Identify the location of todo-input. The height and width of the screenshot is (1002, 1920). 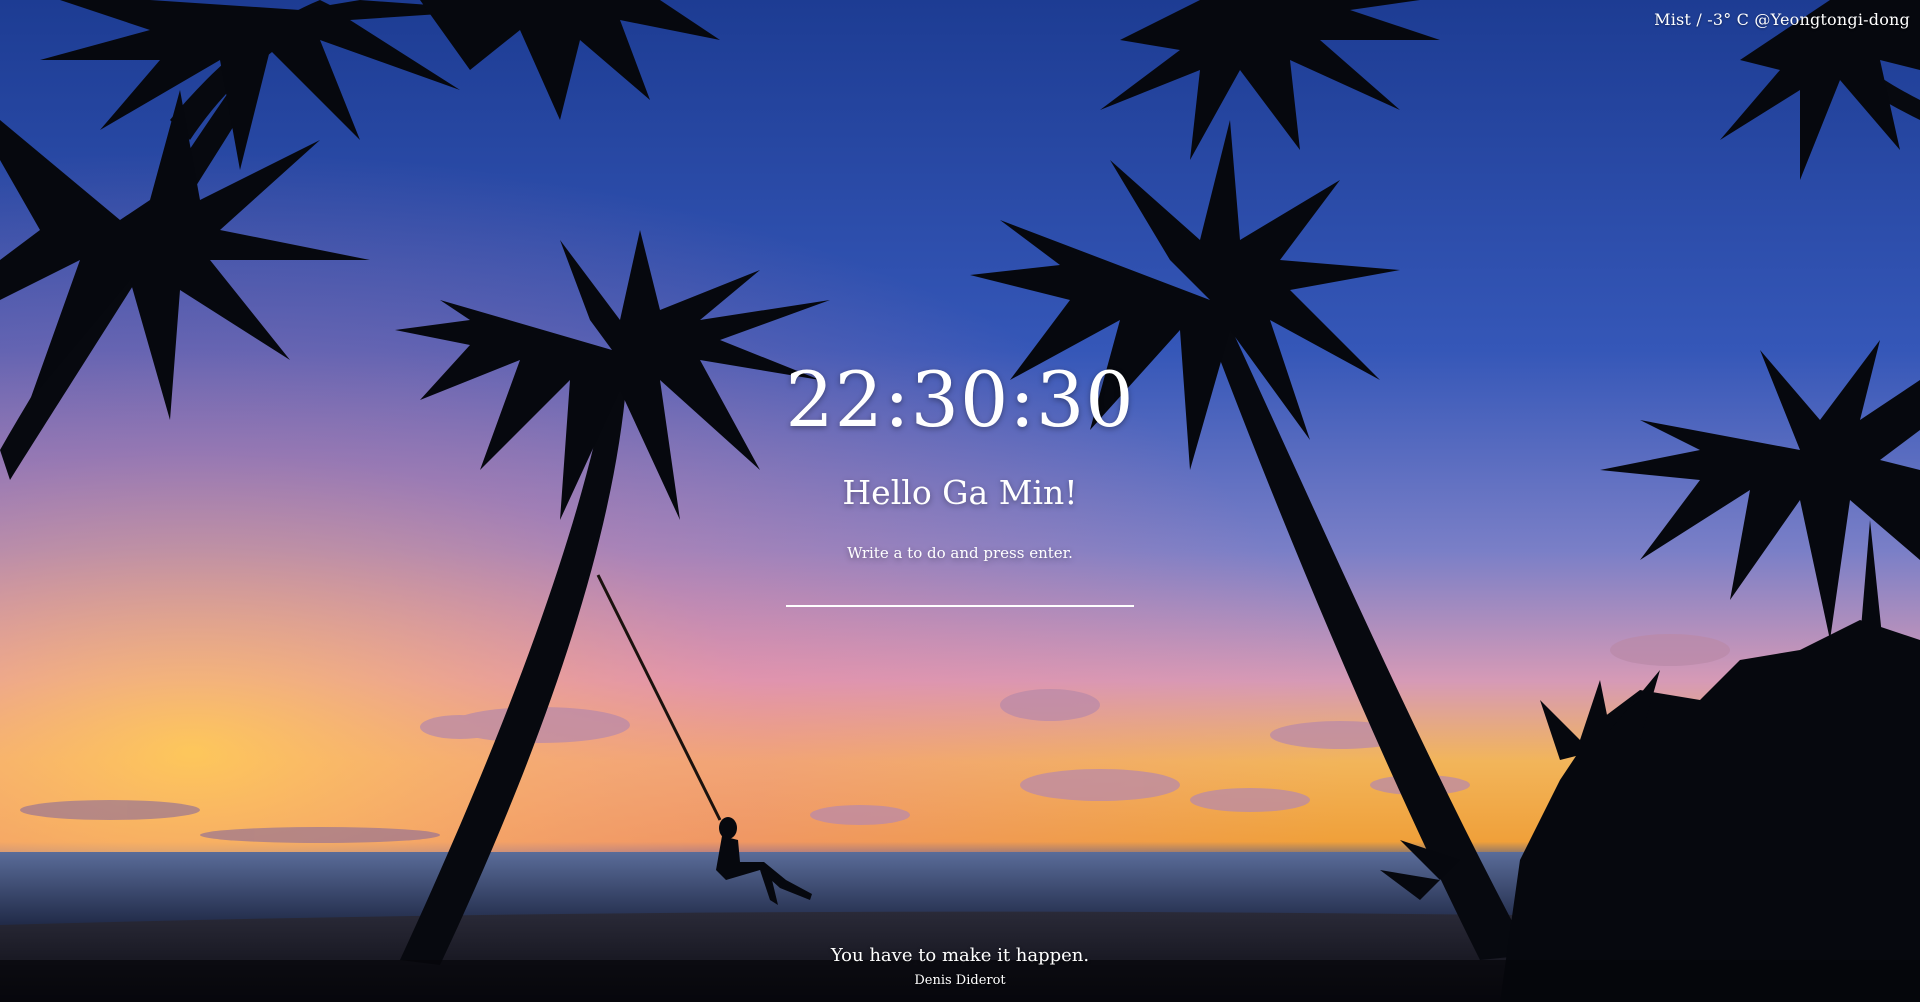
(960, 592).